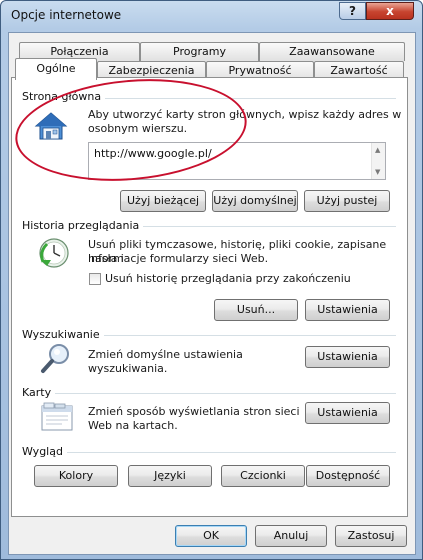  I want to click on close-button: x, so click(390, 11).